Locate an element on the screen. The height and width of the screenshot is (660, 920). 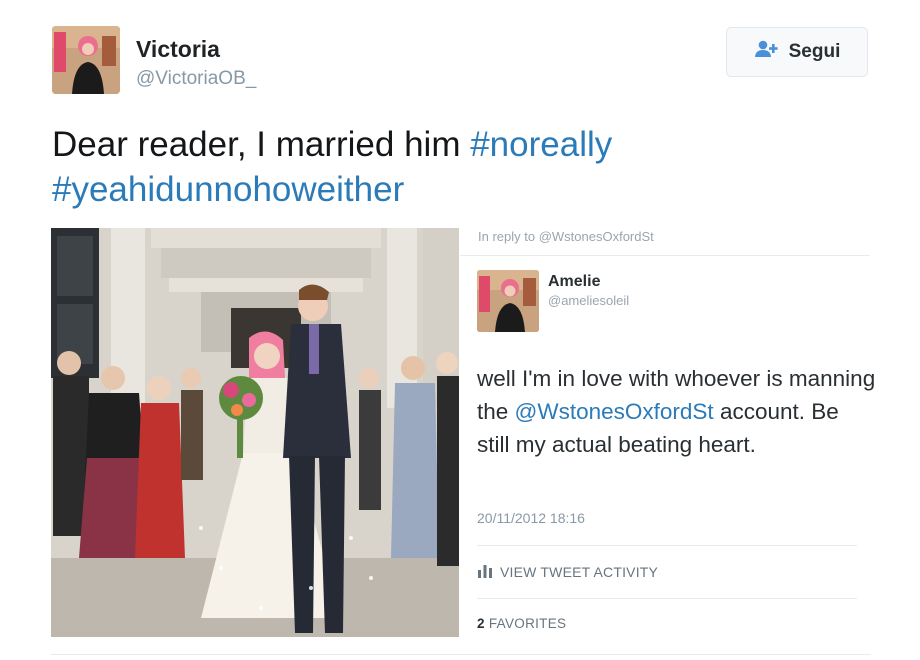
mention-link: @WstonesOxfordSt is located at coordinates (614, 411).